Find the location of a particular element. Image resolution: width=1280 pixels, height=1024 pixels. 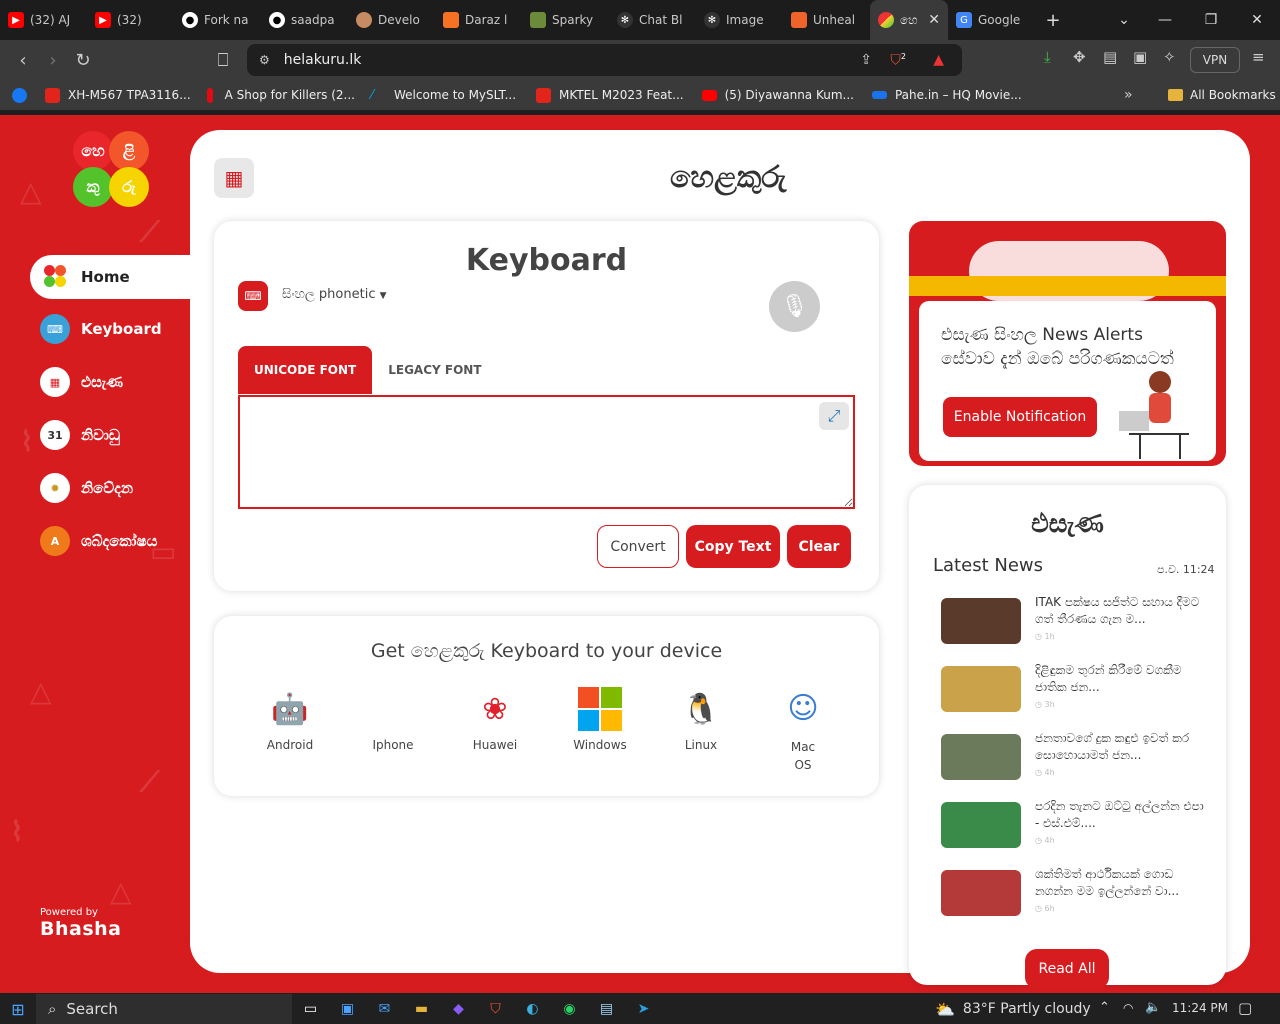

platform-mac: ☺ Mac OS is located at coordinates (803, 730).